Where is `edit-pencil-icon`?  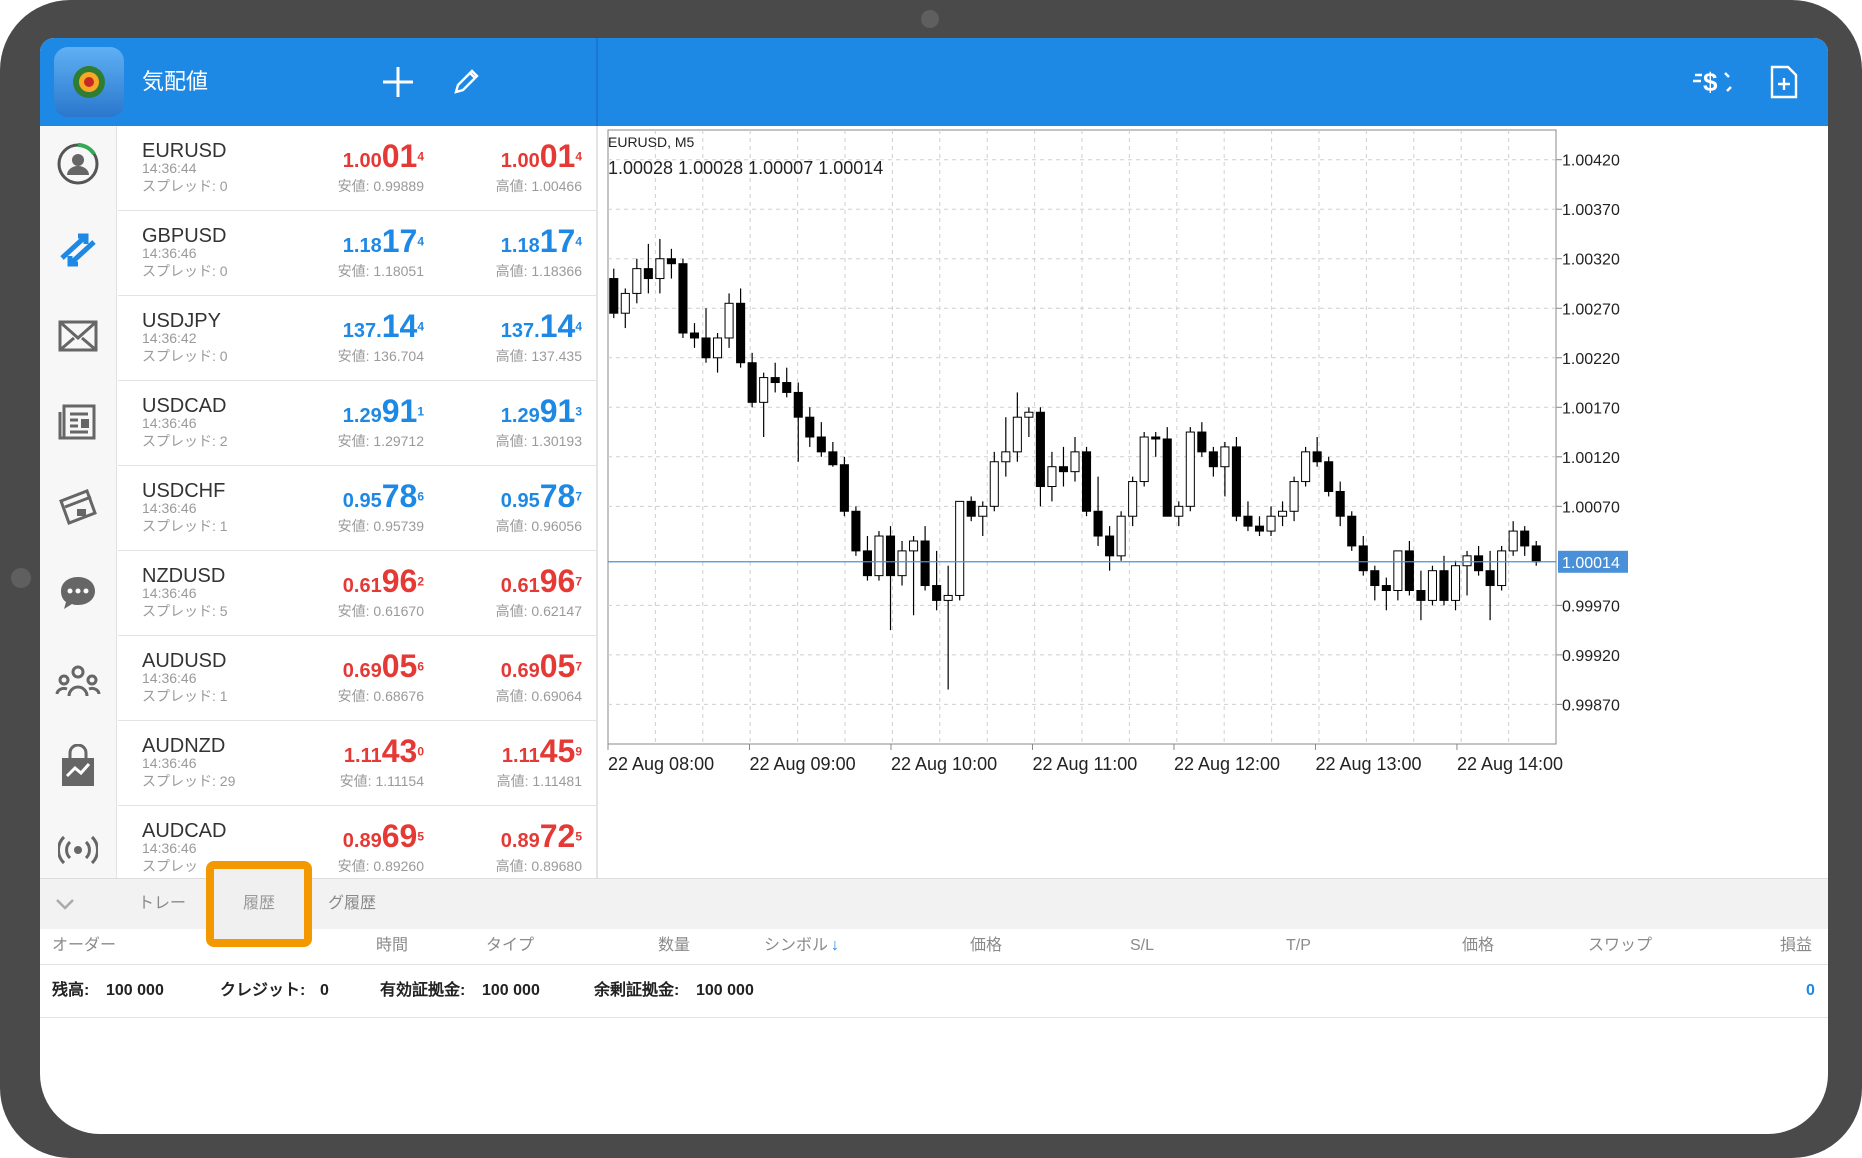
edit-pencil-icon is located at coordinates (466, 82).